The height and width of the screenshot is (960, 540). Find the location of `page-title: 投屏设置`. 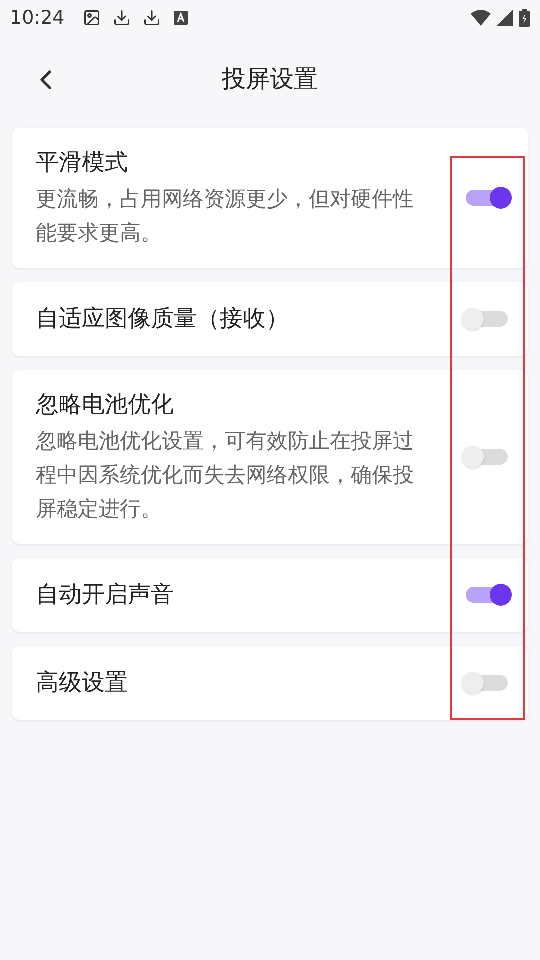

page-title: 投屏设置 is located at coordinates (270, 79).